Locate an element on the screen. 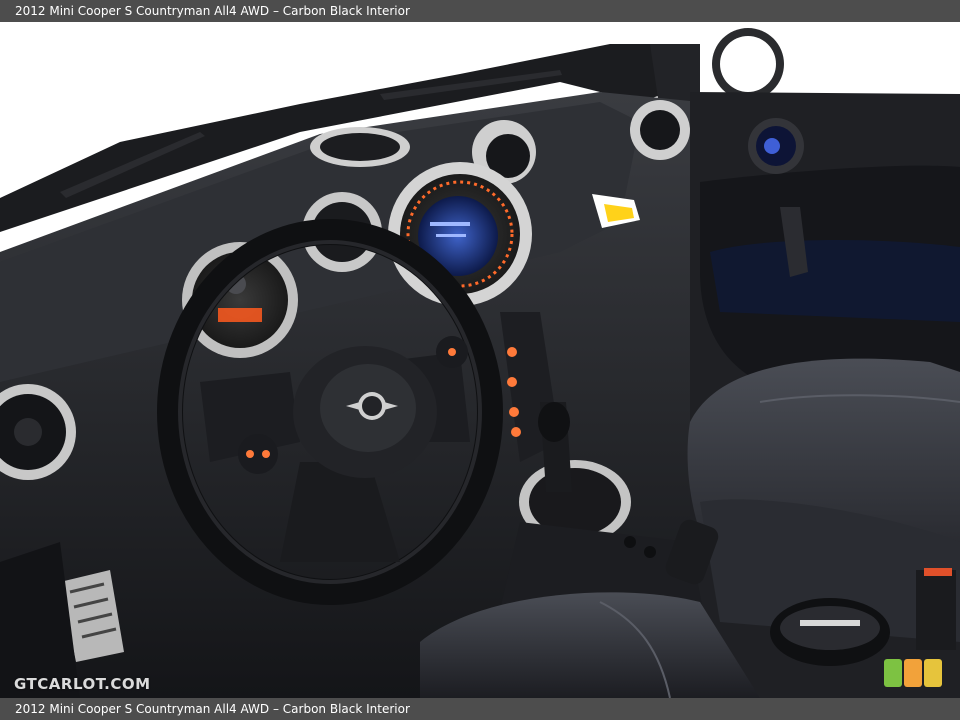 Image resolution: width=960 pixels, height=720 pixels. color-rating-squares is located at coordinates (913, 673).